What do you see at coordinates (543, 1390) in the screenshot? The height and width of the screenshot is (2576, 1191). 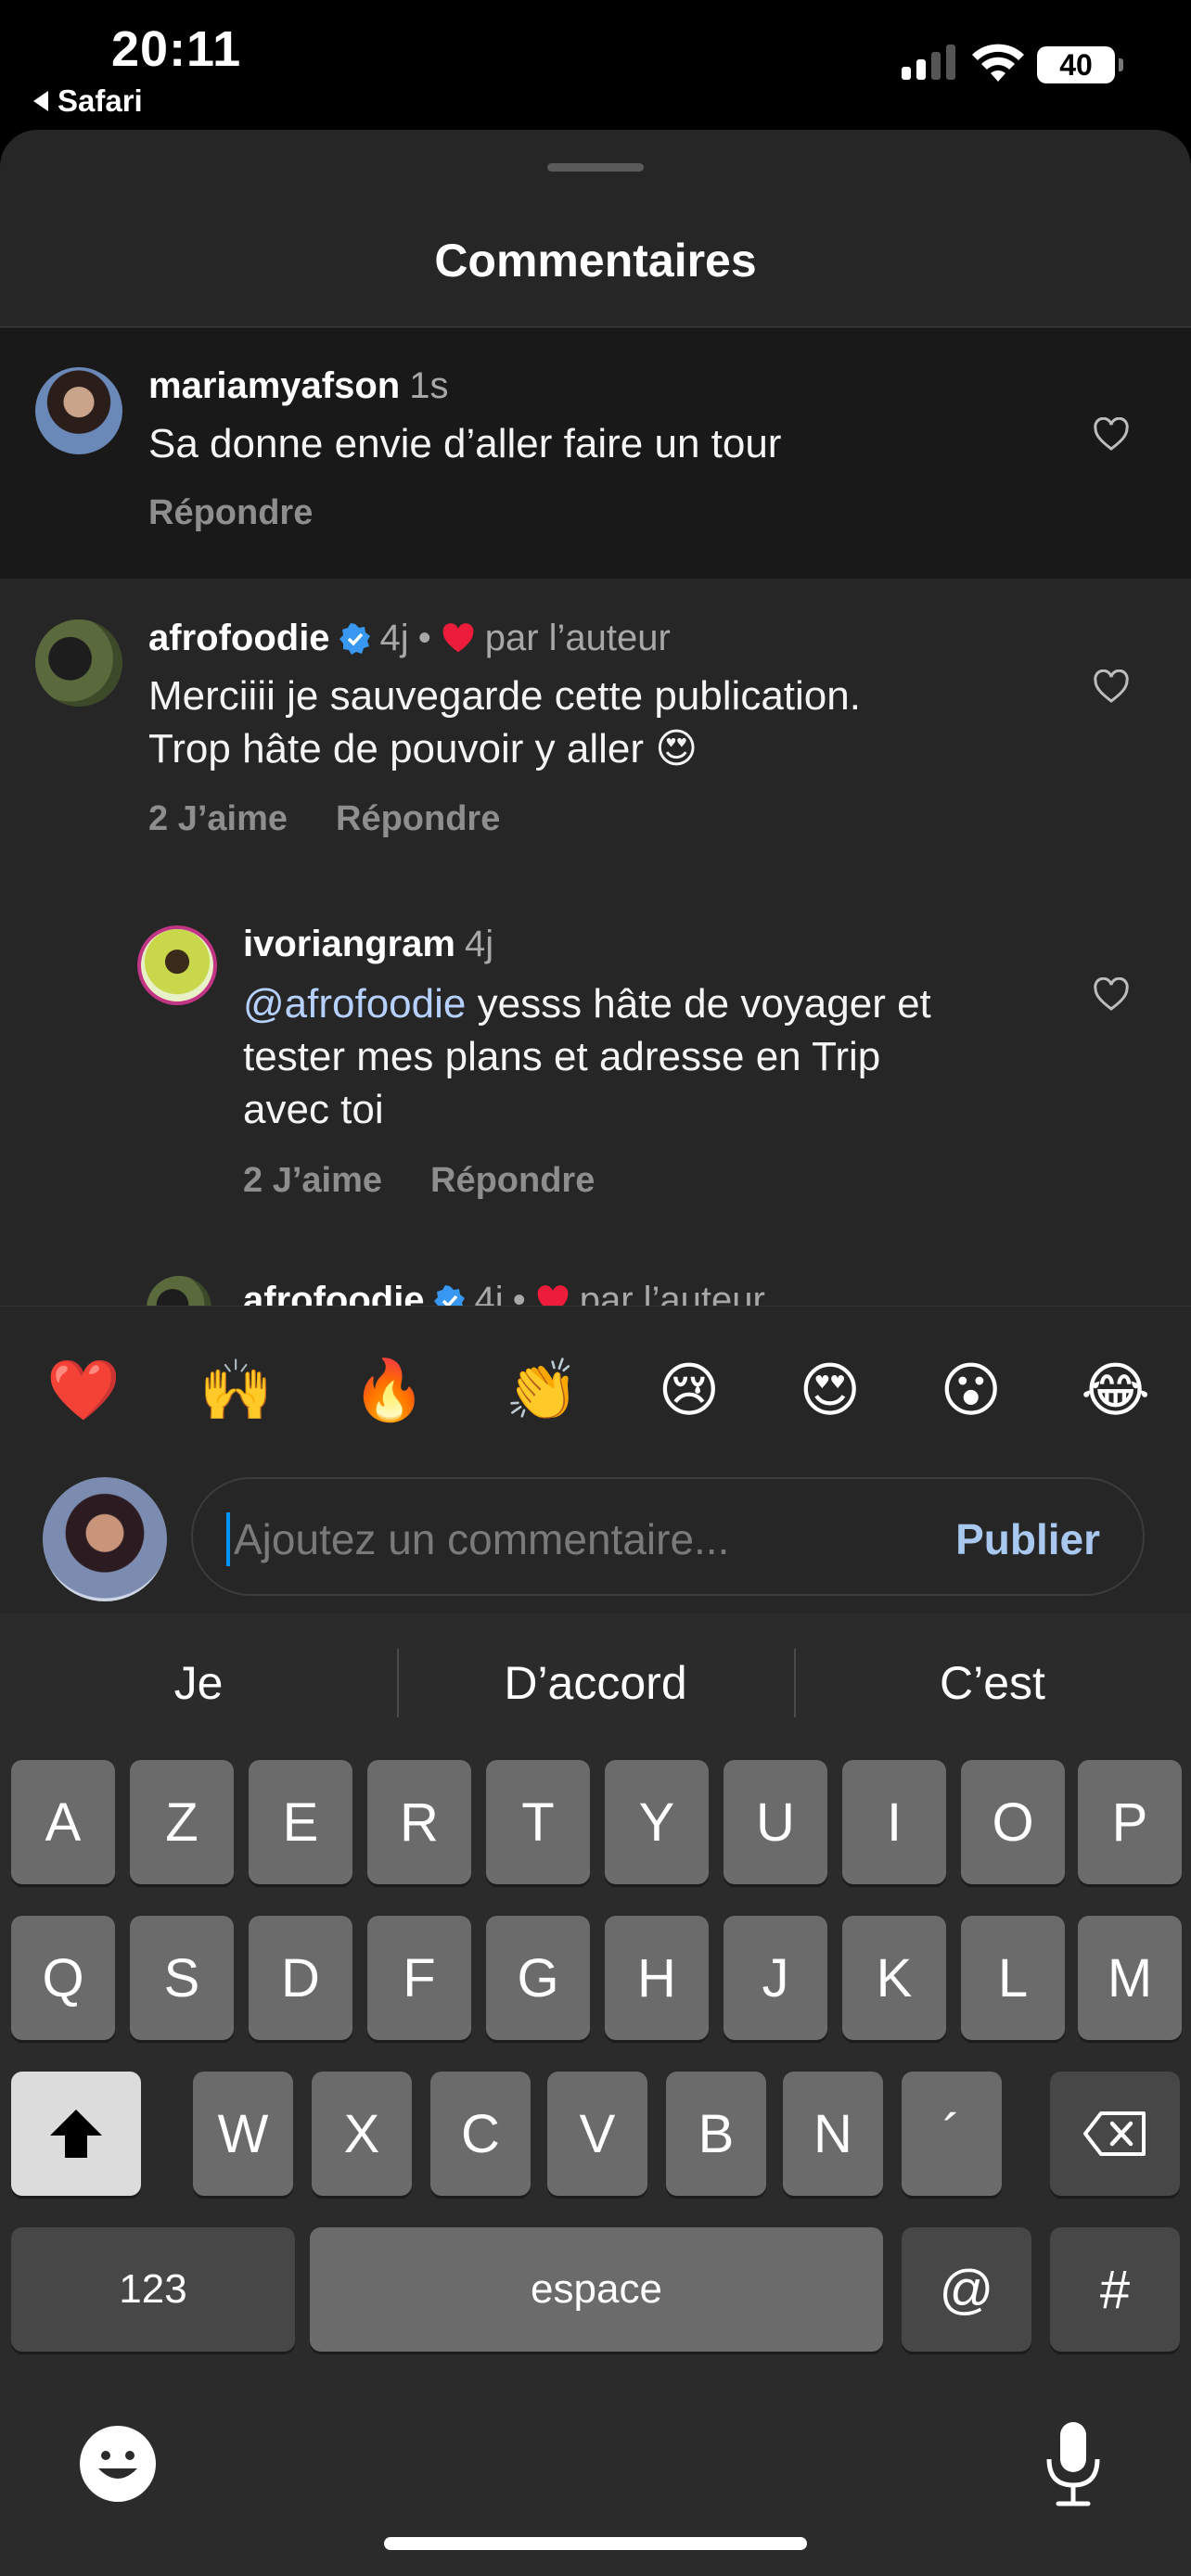 I see `emoji-clap-button: 👏` at bounding box center [543, 1390].